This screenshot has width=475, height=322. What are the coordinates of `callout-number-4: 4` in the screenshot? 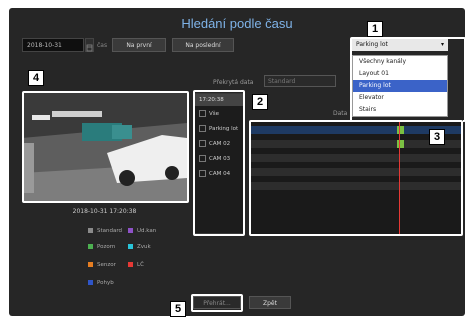 It's located at (36, 78).